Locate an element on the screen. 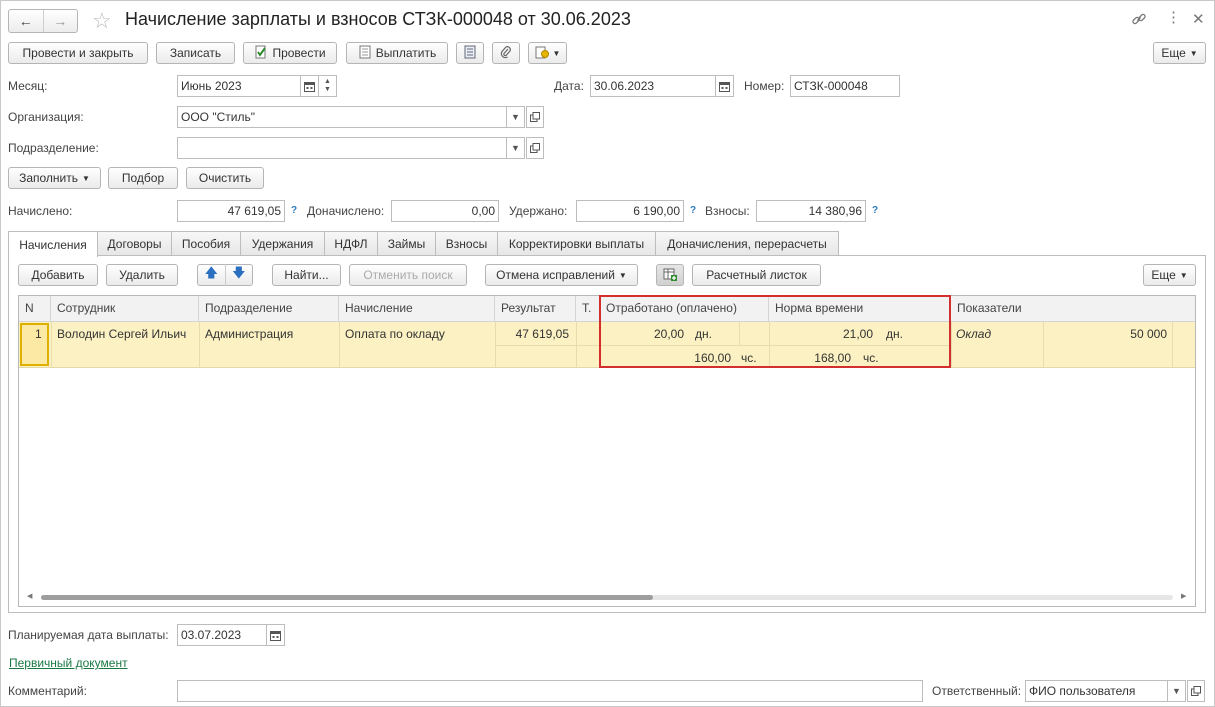 The image size is (1215, 707). tab-ndfl: НДФЛ is located at coordinates (351, 243).